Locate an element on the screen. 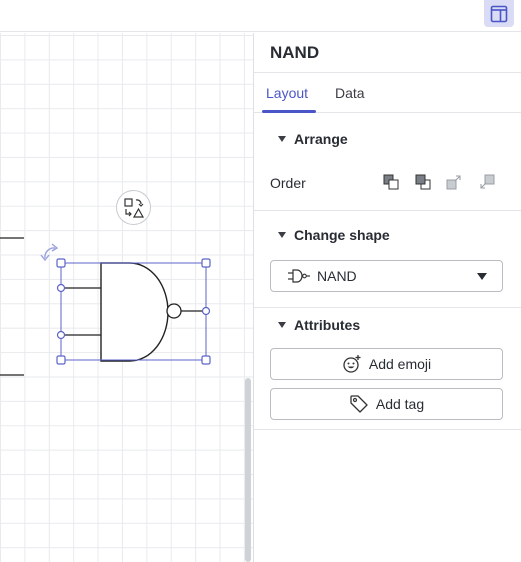 Image resolution: width=521 pixels, height=562 pixels. shape-select-value: NAND is located at coordinates (337, 276).